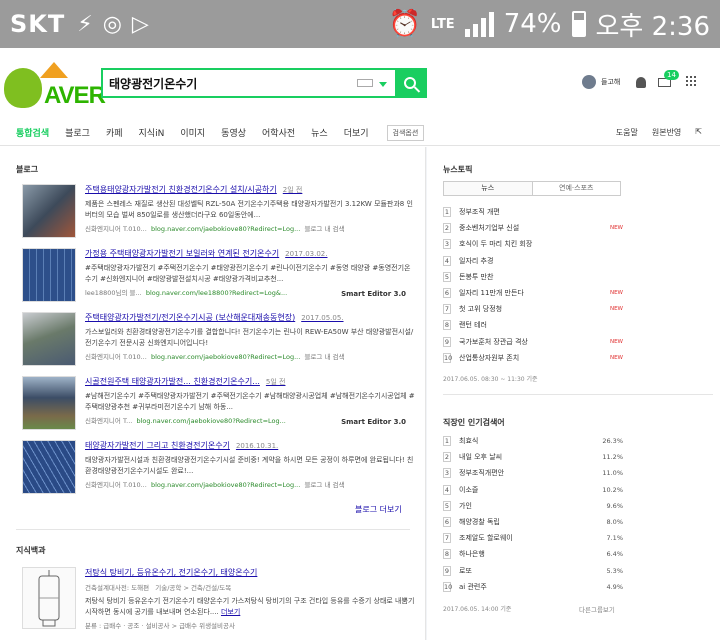  What do you see at coordinates (190, 317) in the screenshot?
I see `blog-title-link: 주택태양광자가발전기/전기온수기시공 (보산해운대재송동현장)` at bounding box center [190, 317].